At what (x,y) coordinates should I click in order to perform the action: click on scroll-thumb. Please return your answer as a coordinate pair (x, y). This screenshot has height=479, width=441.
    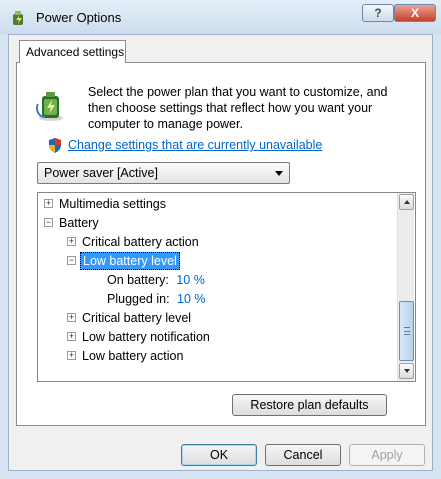
    Looking at the image, I should click on (406, 331).